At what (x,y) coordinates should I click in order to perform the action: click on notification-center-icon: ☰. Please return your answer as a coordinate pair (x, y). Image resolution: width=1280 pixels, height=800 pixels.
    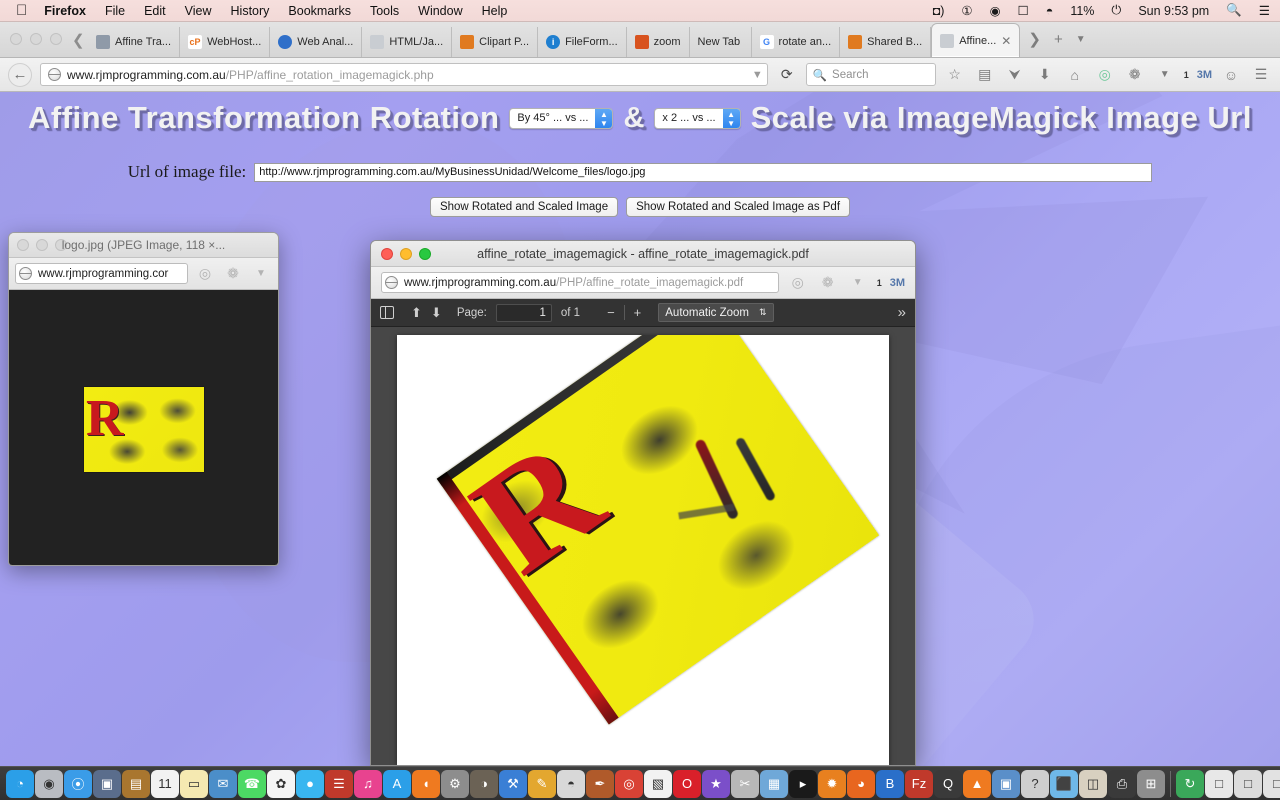
    Looking at the image, I should click on (1264, 10).